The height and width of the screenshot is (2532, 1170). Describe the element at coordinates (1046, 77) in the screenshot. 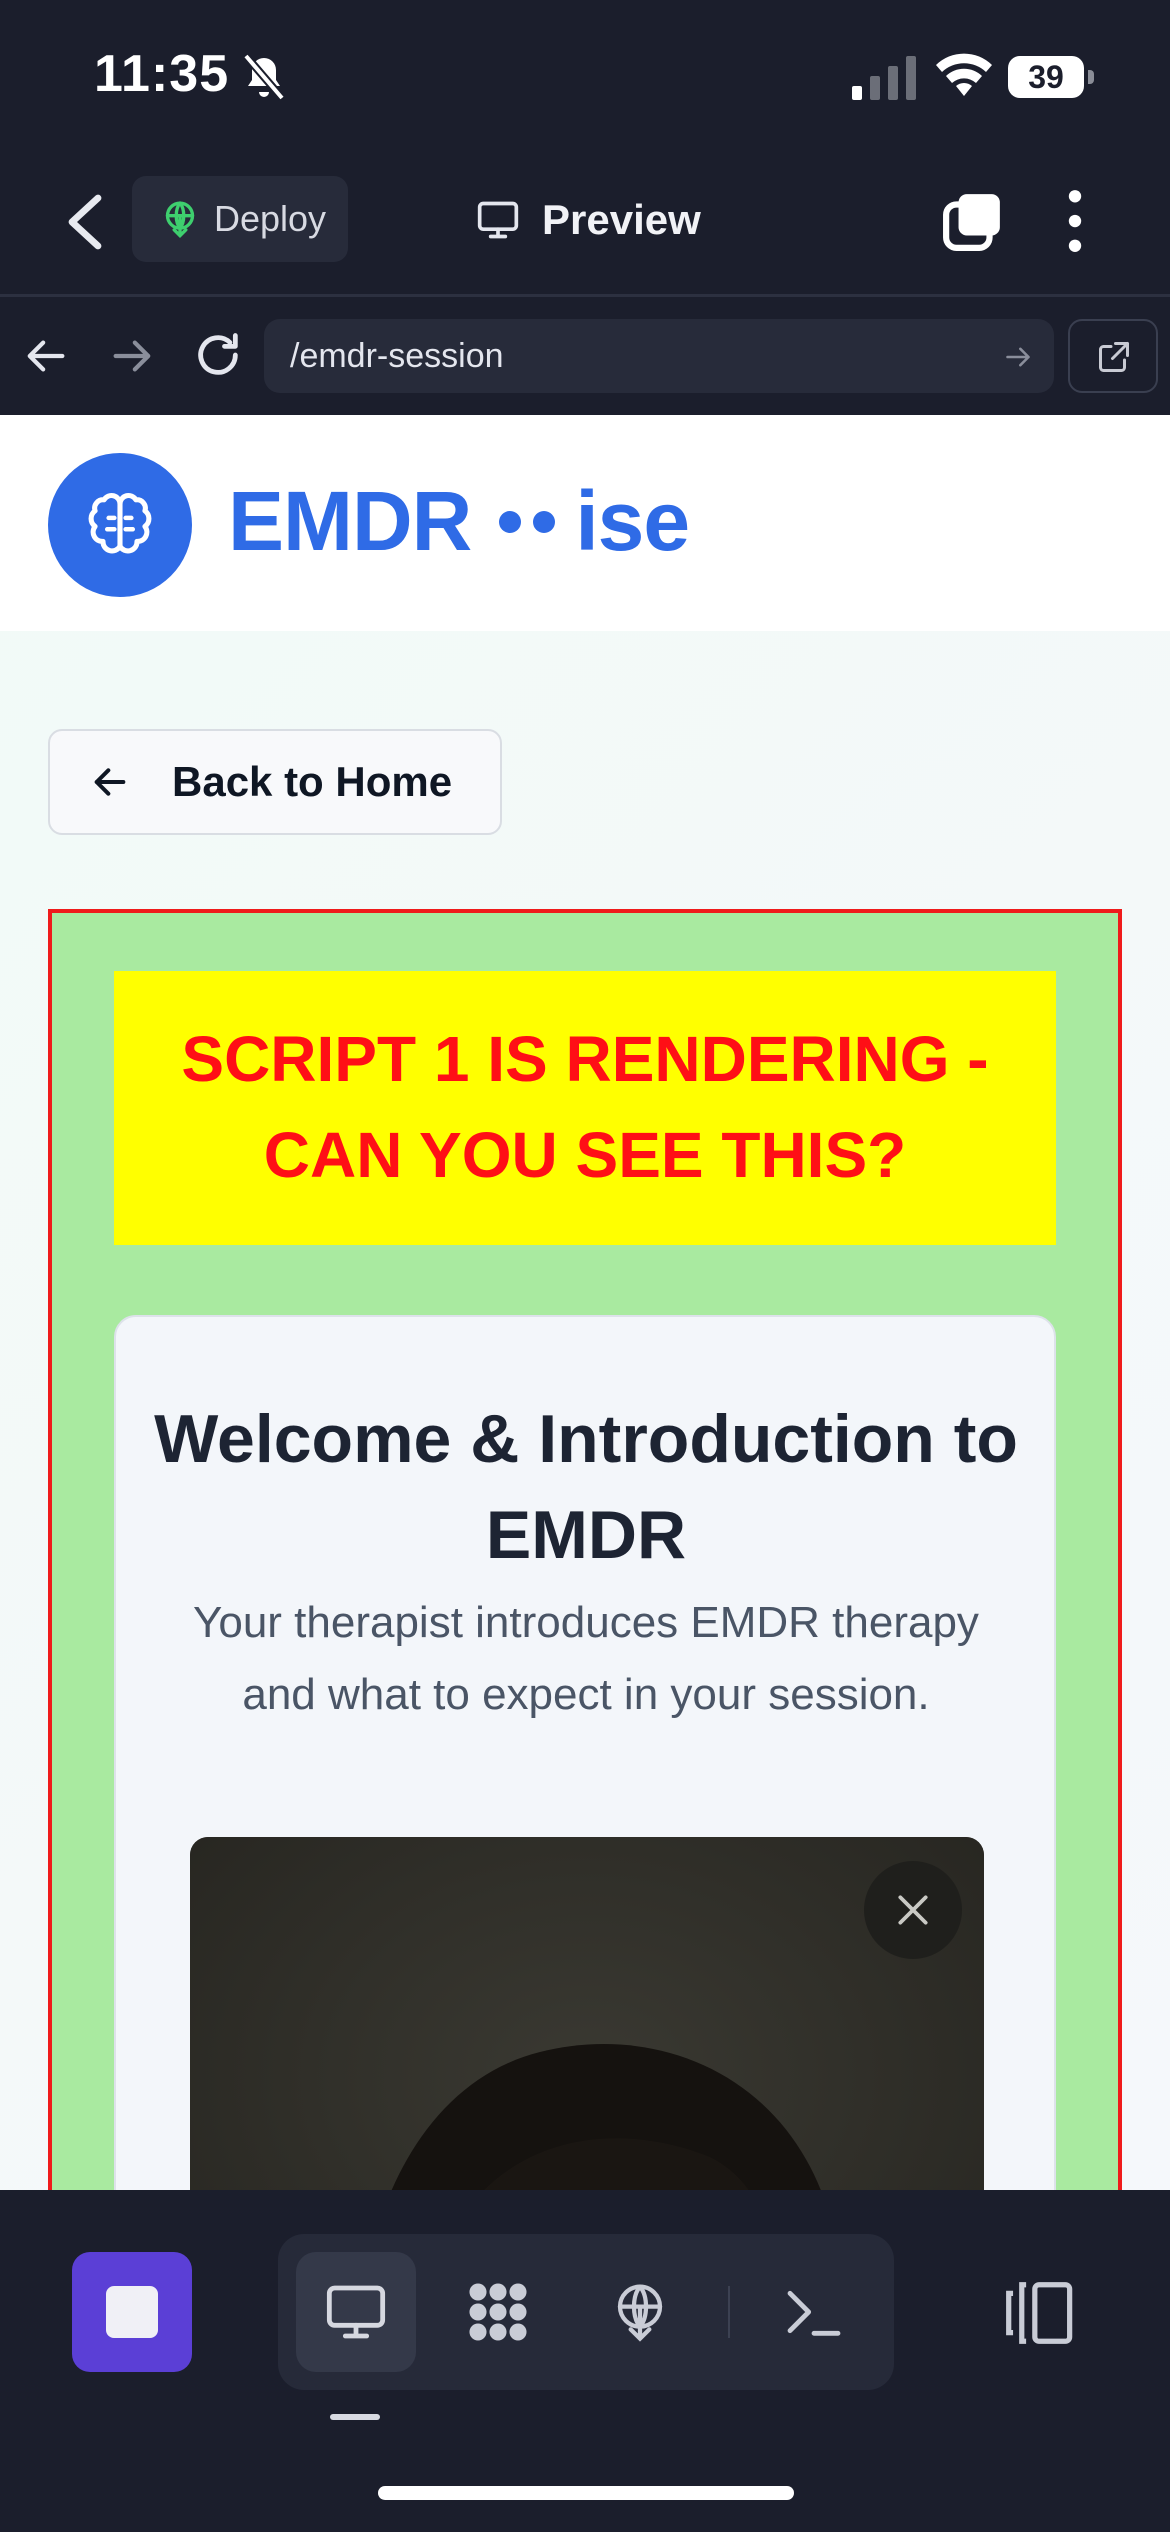

I see `battery-level: 39` at that location.